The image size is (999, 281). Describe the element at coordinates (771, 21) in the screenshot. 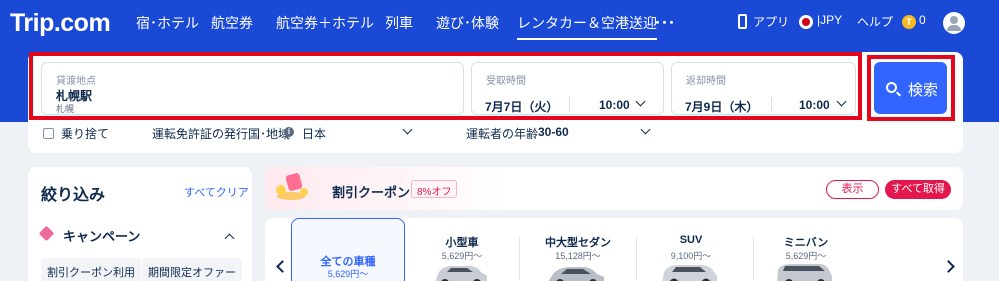

I see `app-link: アプリ` at that location.